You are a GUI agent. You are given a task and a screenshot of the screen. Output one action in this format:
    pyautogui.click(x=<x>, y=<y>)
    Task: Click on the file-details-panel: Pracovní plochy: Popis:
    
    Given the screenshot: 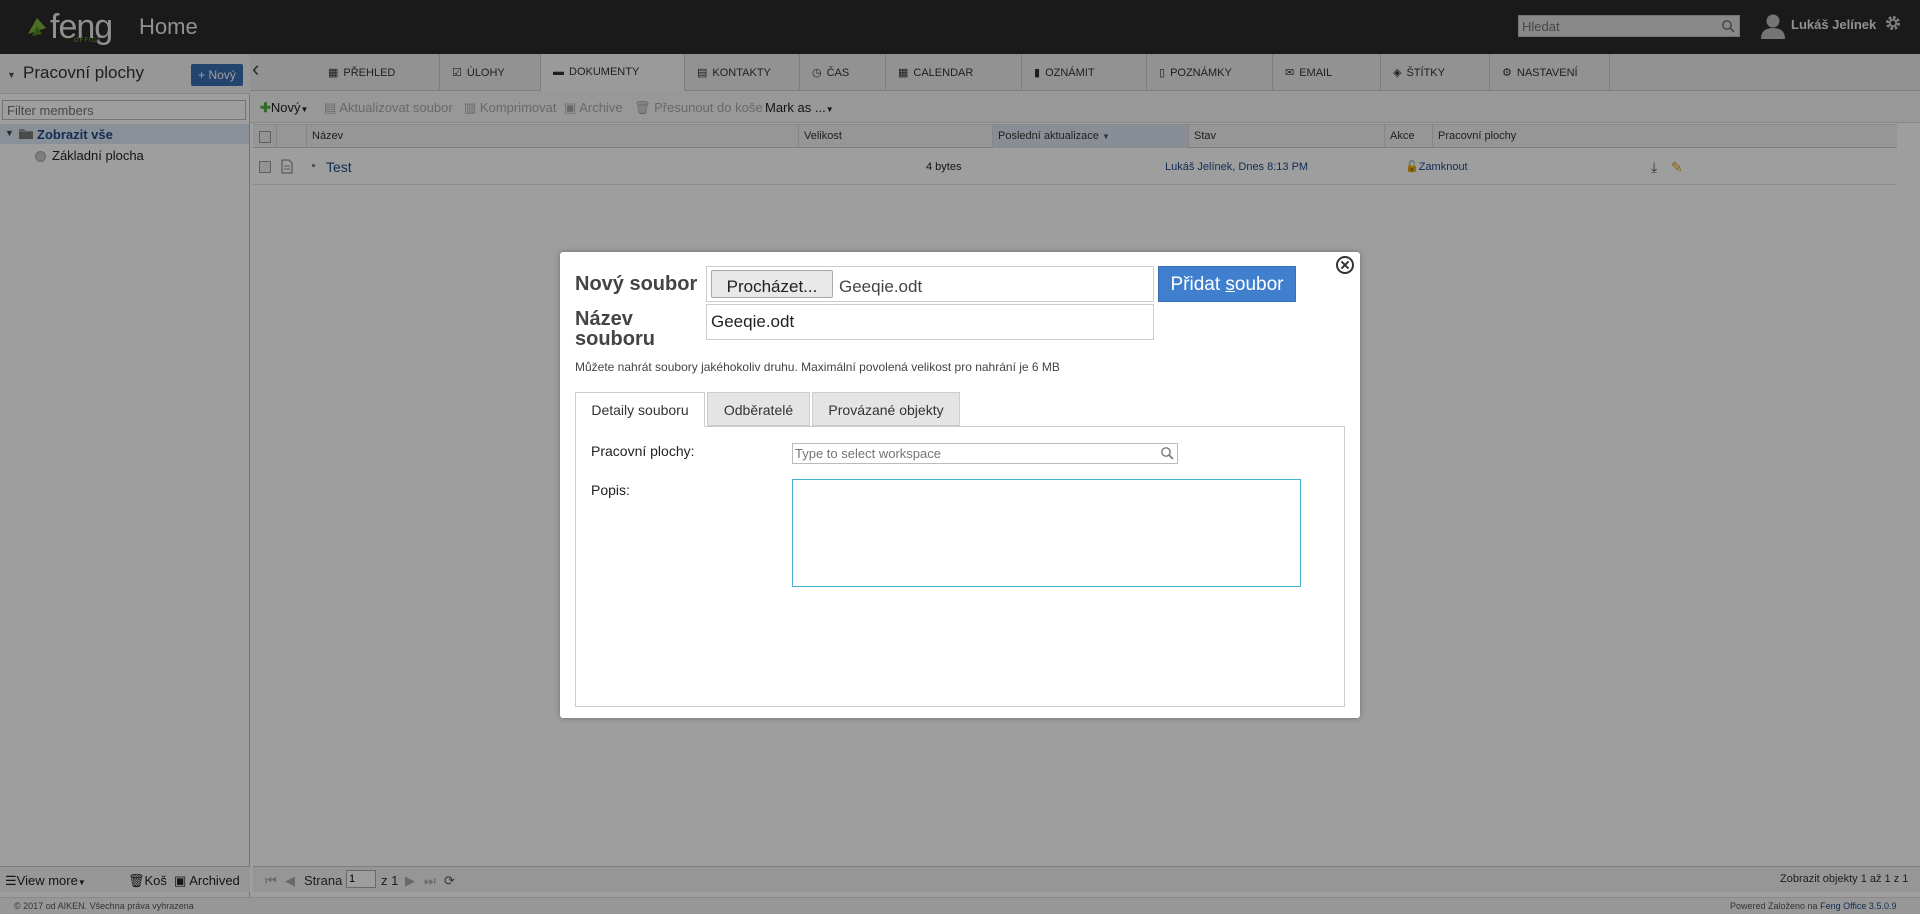 What is the action you would take?
    pyautogui.click(x=960, y=566)
    